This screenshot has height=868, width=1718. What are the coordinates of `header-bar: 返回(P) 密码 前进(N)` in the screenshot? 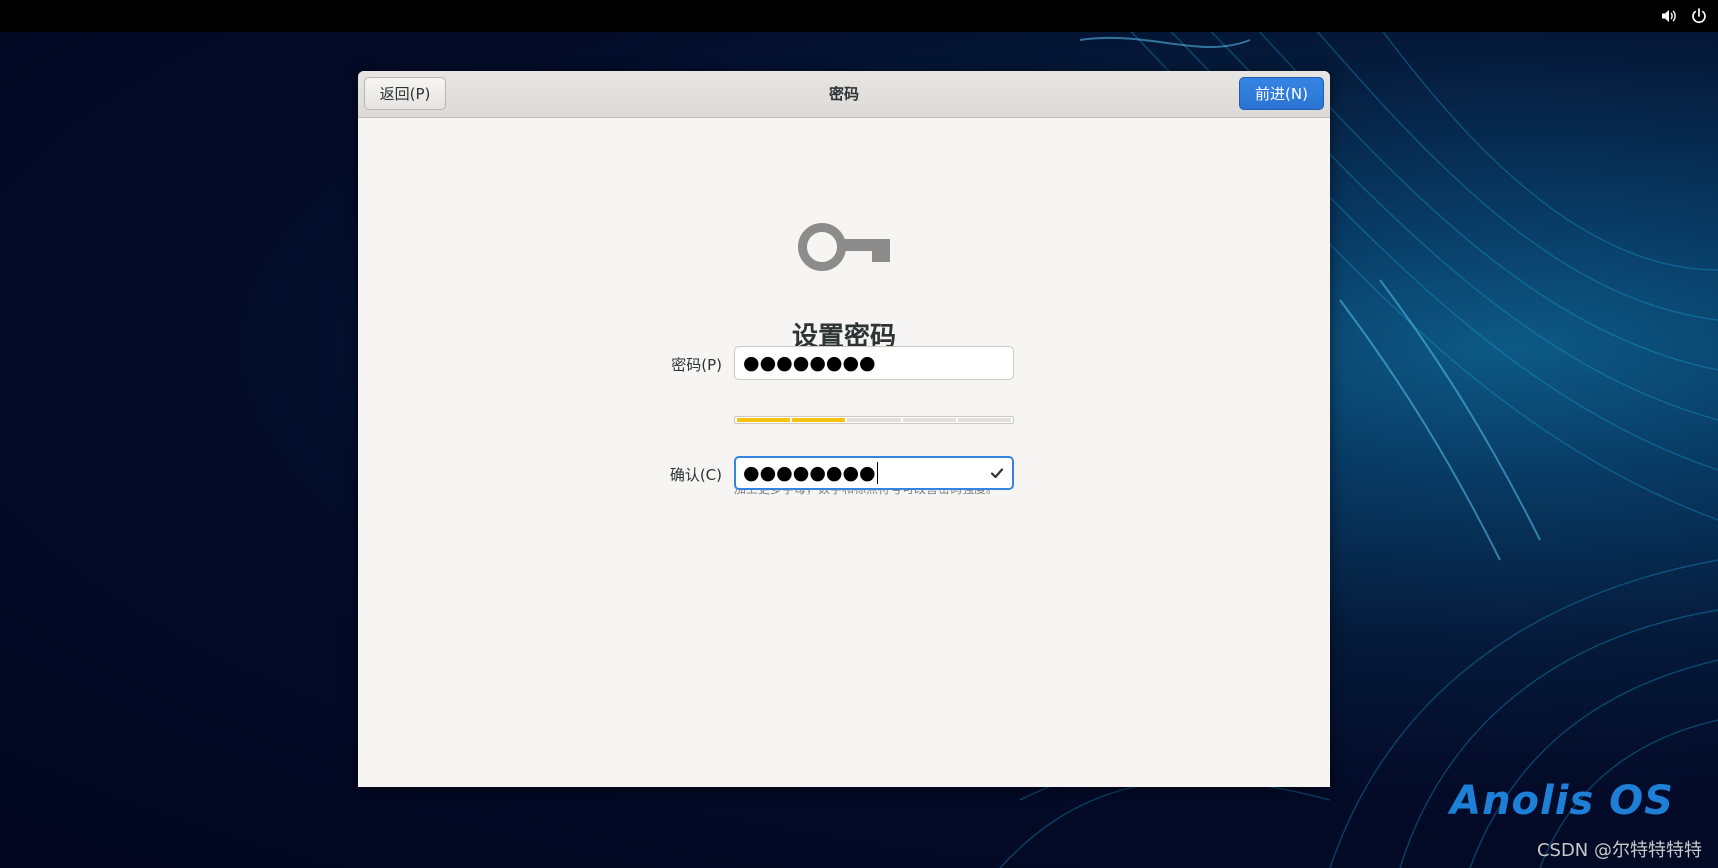 It's located at (844, 94).